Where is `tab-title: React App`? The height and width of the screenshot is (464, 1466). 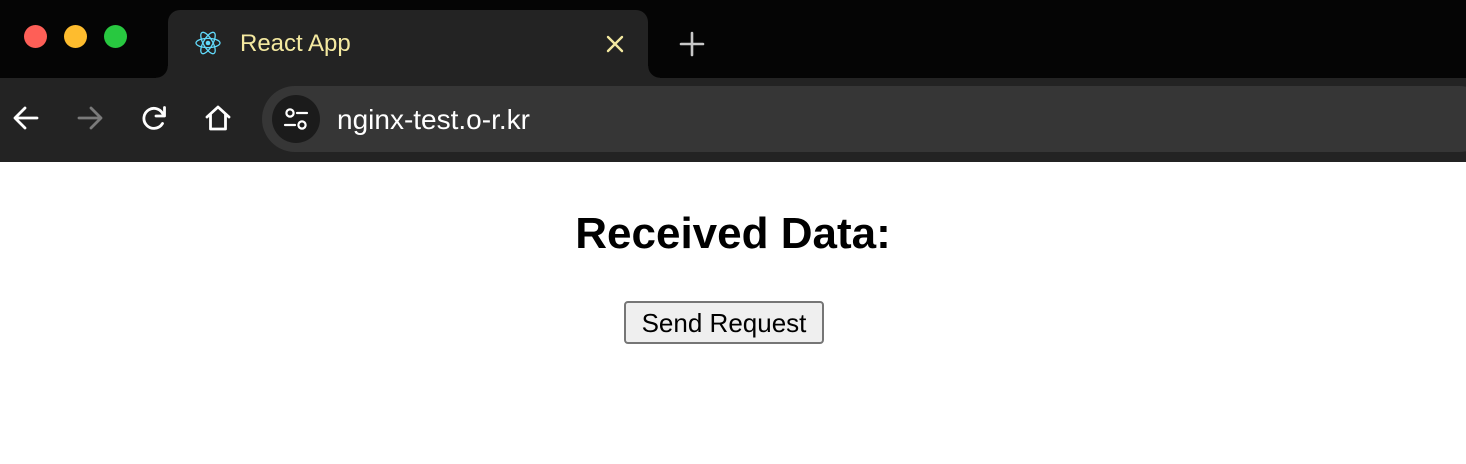
tab-title: React App is located at coordinates (295, 43).